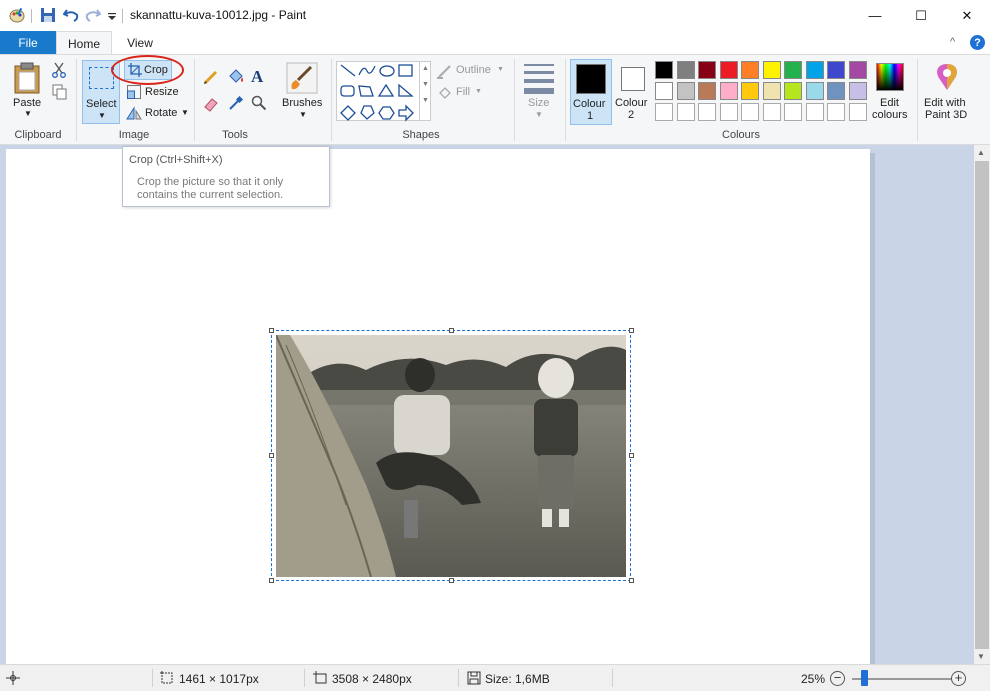 The height and width of the screenshot is (691, 990). Describe the element at coordinates (303, 91) in the screenshot. I see `brushes-button: Brushes ▼` at that location.